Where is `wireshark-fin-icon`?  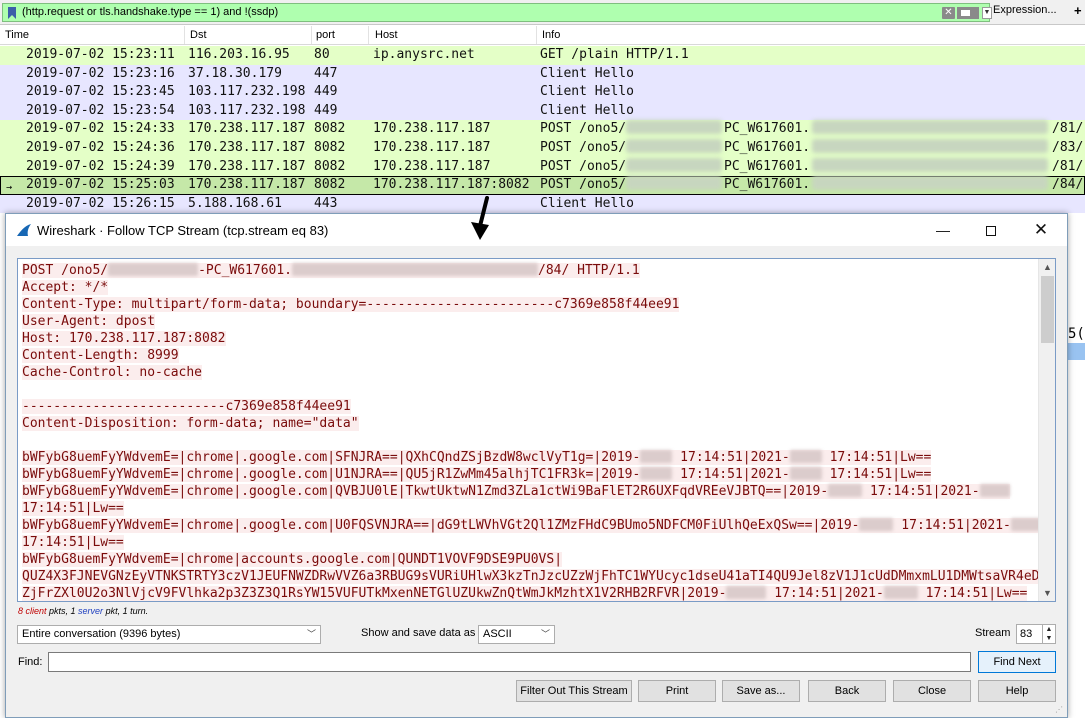 wireshark-fin-icon is located at coordinates (24, 230).